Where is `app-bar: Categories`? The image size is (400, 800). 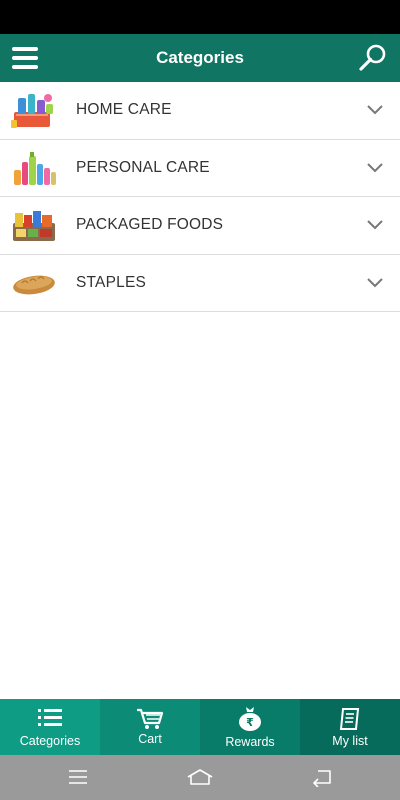
app-bar: Categories is located at coordinates (200, 58).